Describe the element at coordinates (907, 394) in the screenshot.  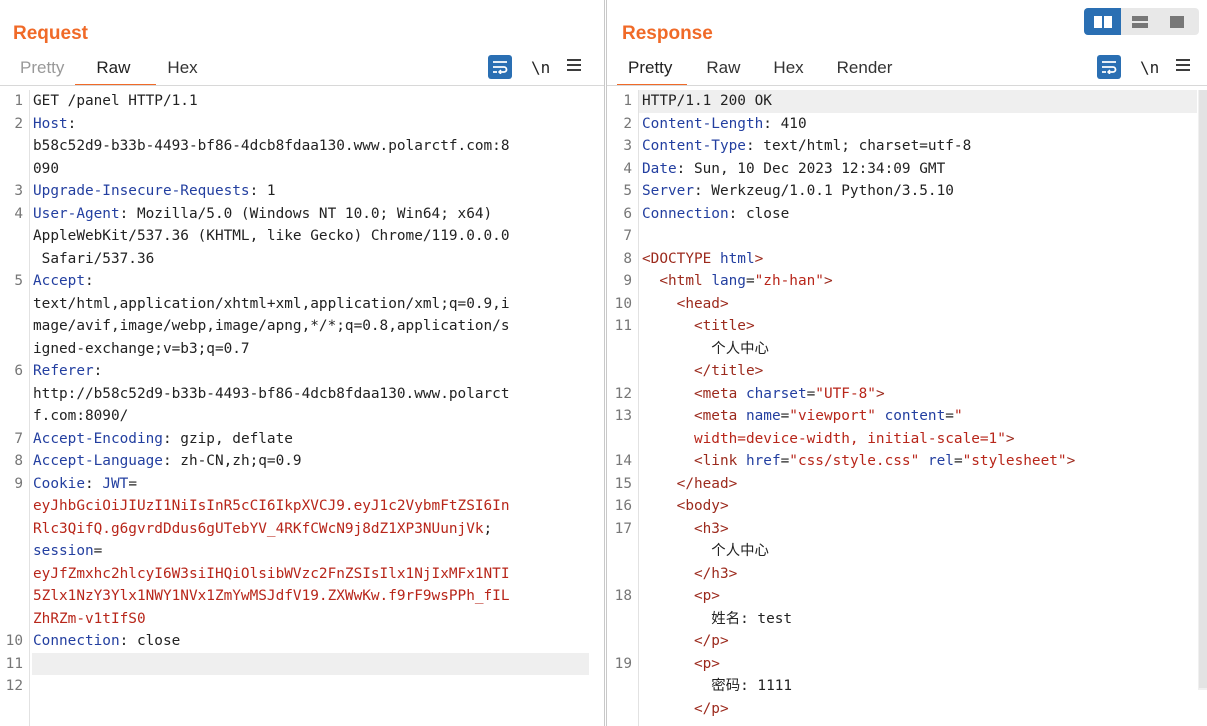
I see `code-line: 12 <meta charset="UTF-8">` at that location.